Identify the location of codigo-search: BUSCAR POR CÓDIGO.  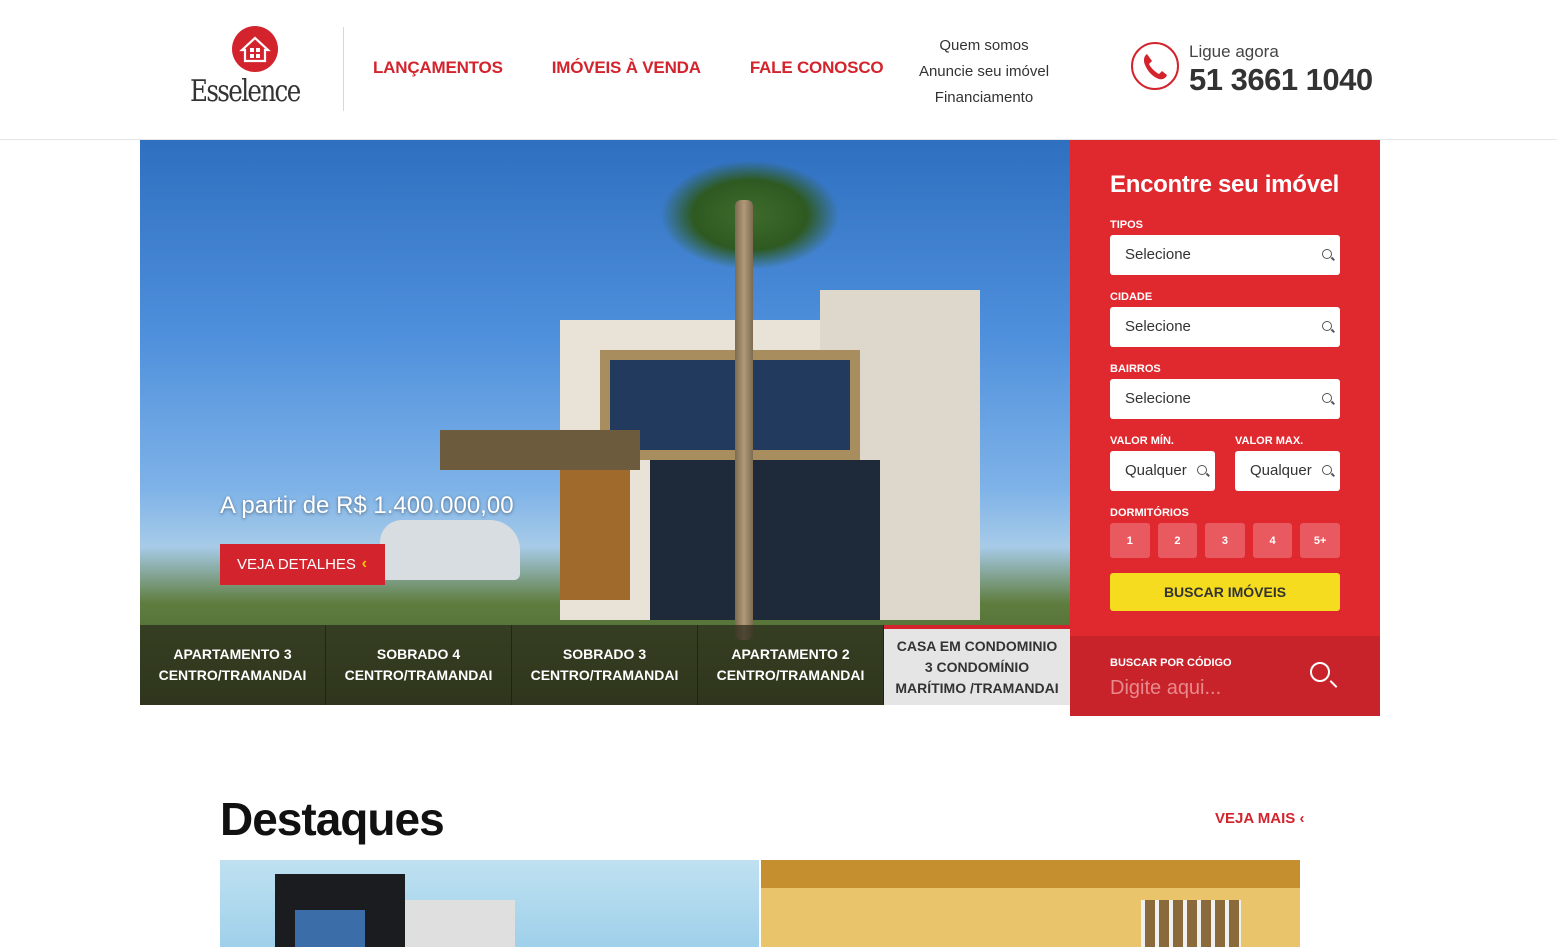
(1225, 676).